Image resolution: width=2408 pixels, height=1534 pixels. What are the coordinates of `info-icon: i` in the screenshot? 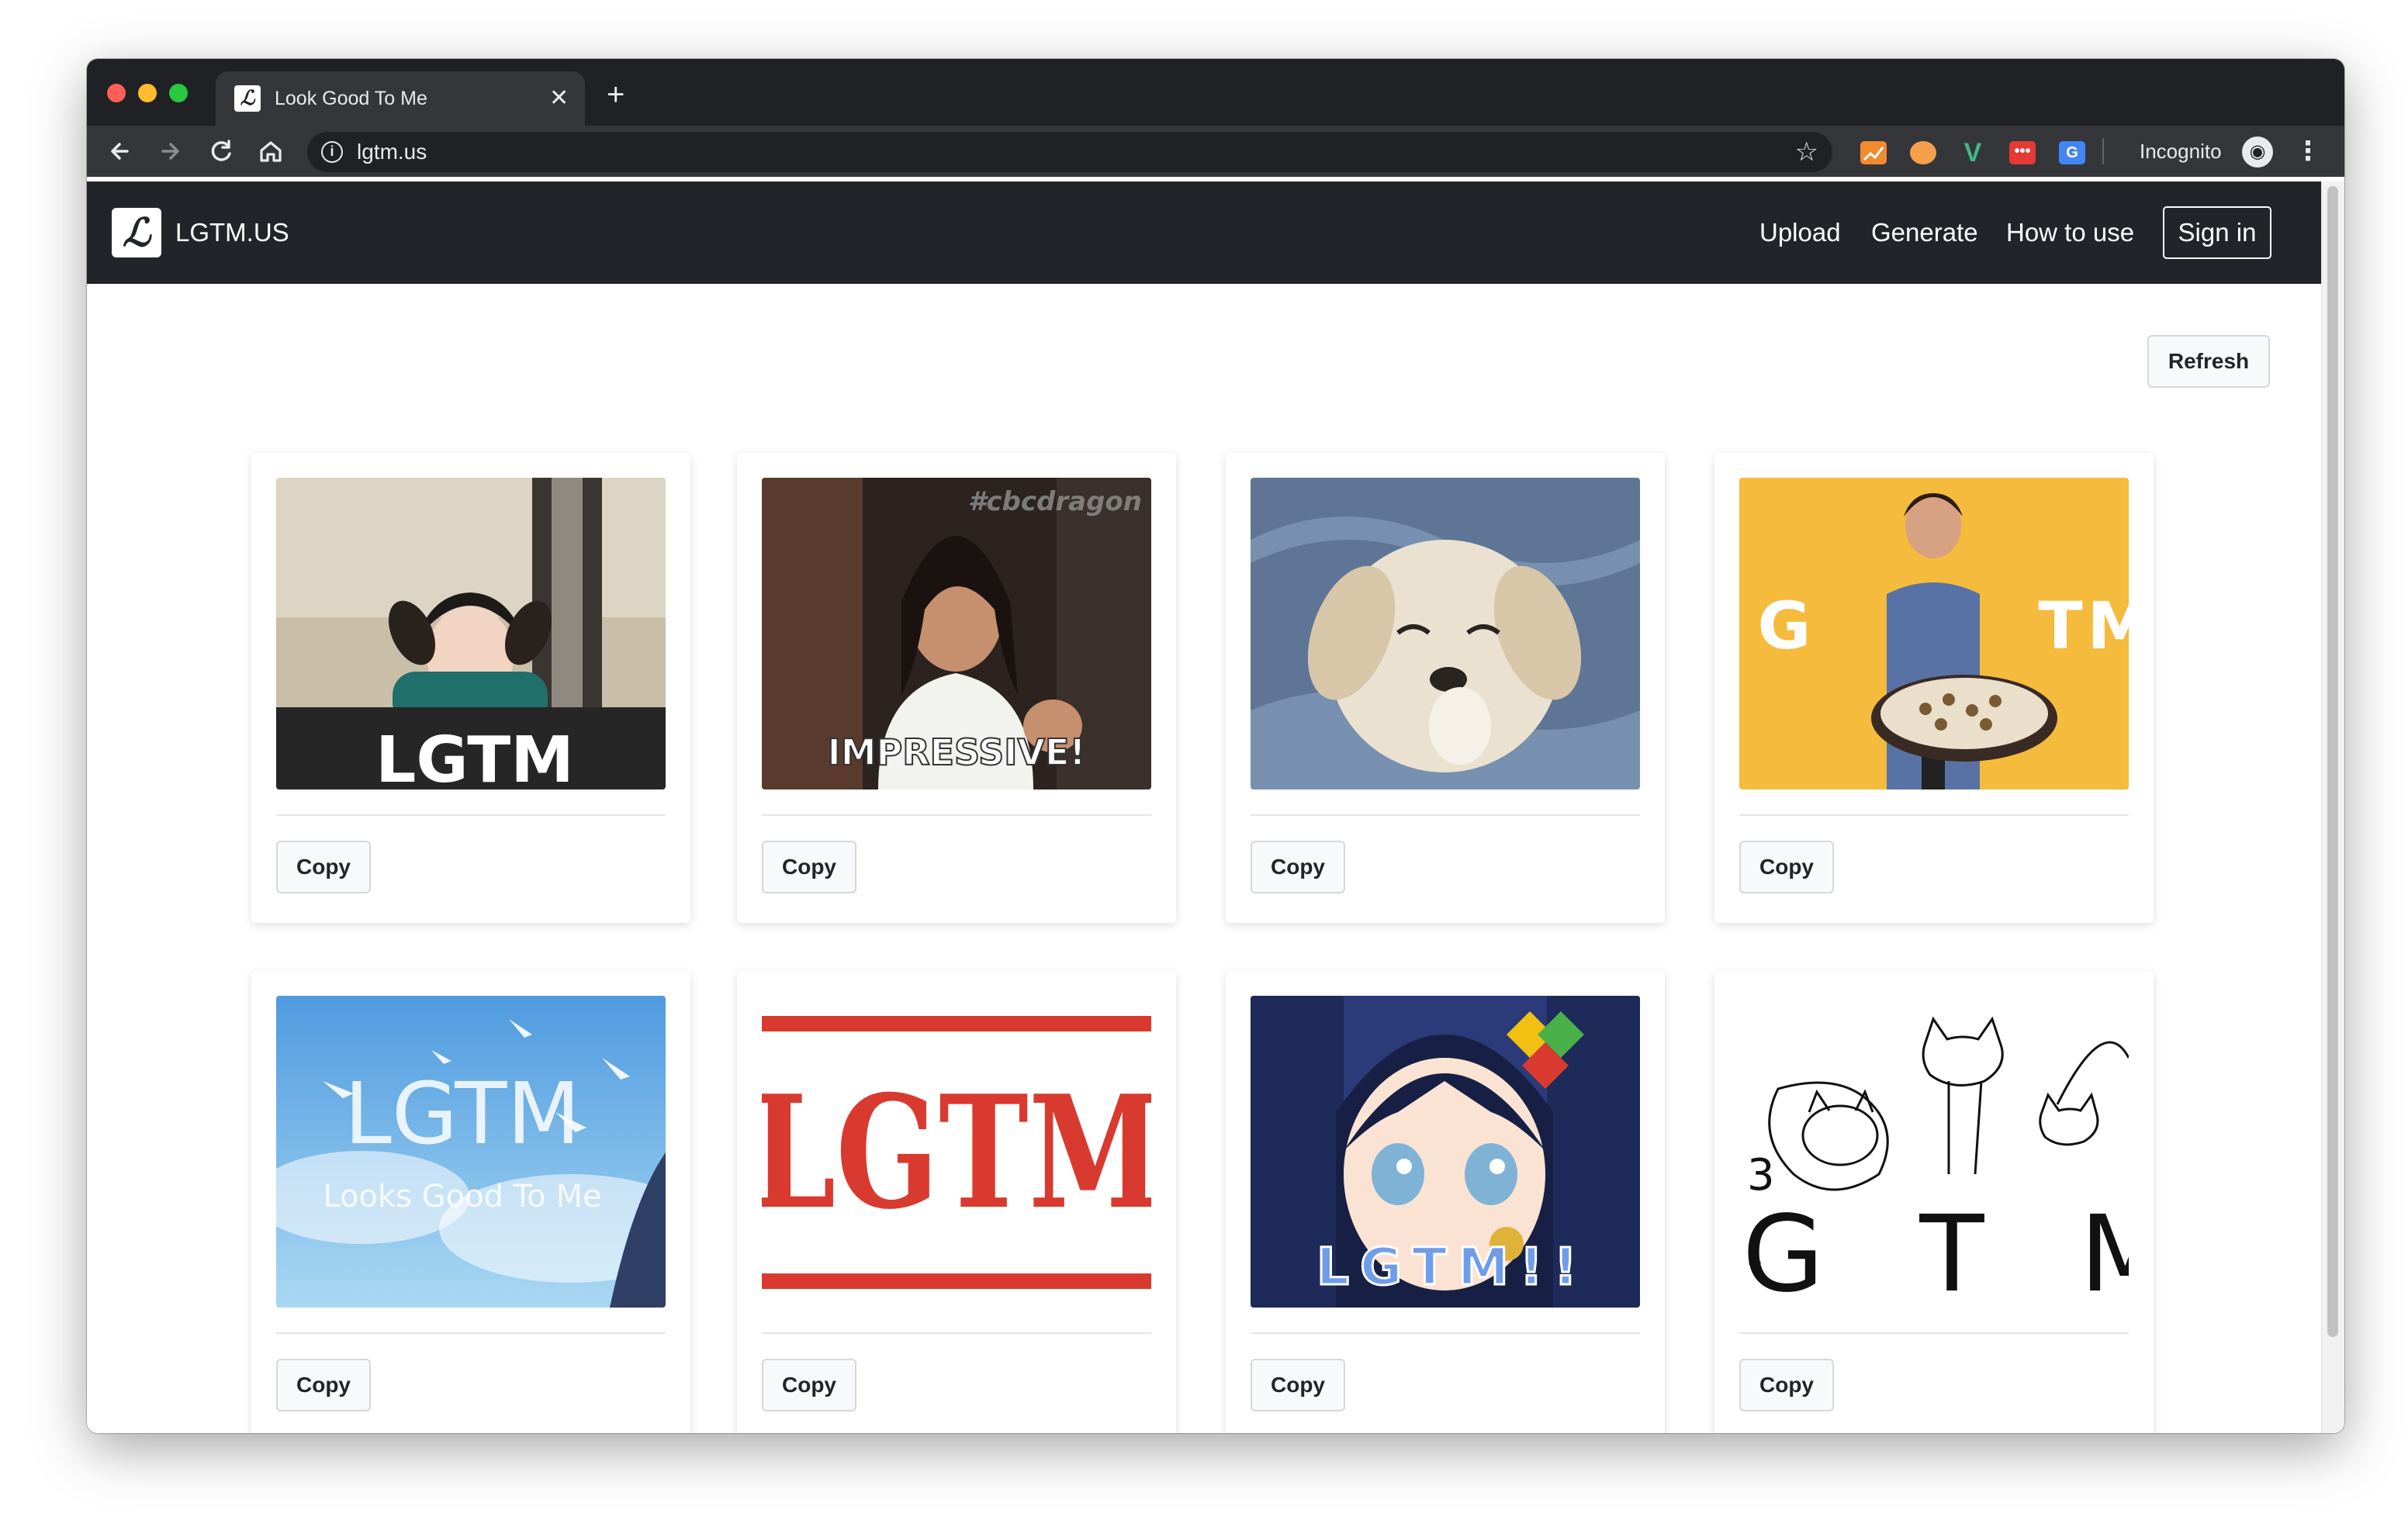 It's located at (332, 152).